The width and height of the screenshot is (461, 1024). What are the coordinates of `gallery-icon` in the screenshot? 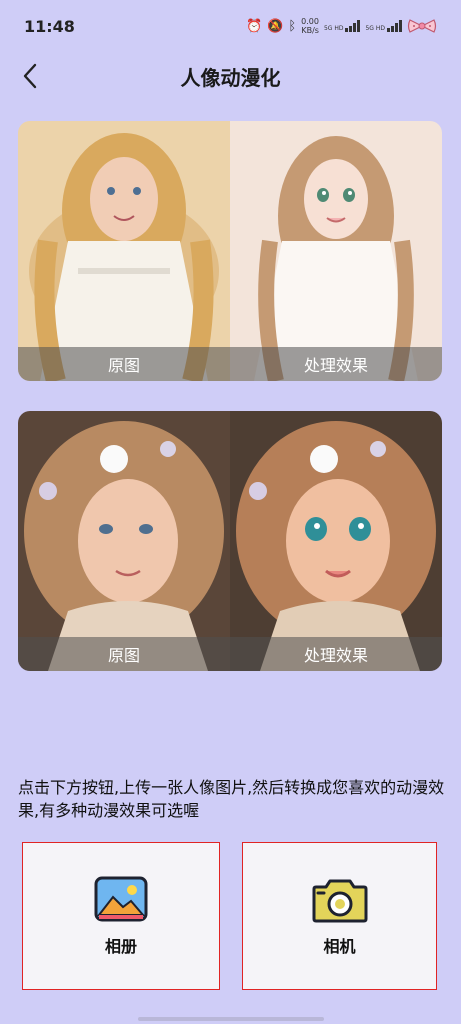 It's located at (121, 899).